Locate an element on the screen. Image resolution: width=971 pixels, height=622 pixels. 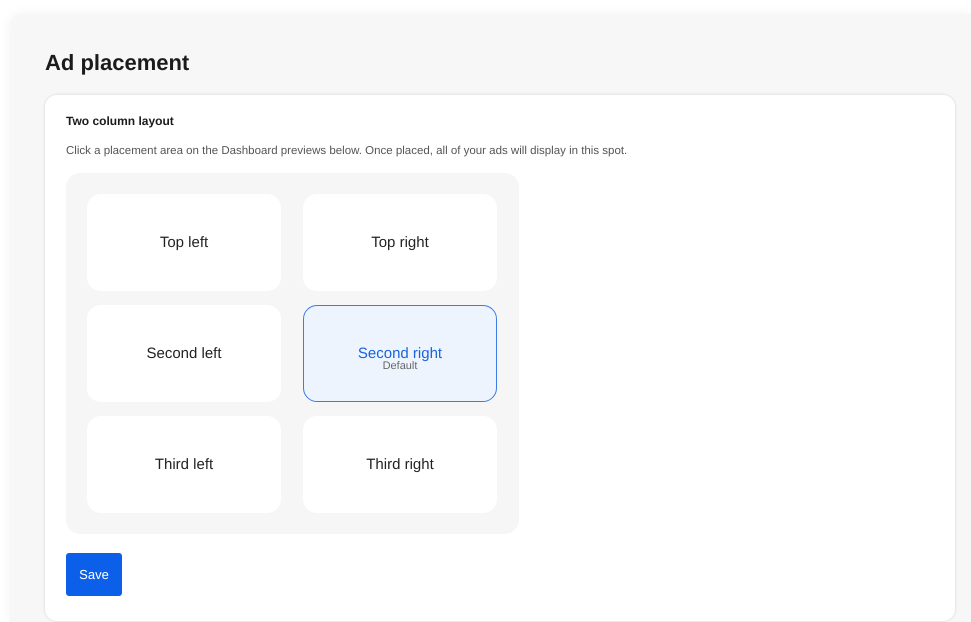
default-label: Default is located at coordinates (400, 366).